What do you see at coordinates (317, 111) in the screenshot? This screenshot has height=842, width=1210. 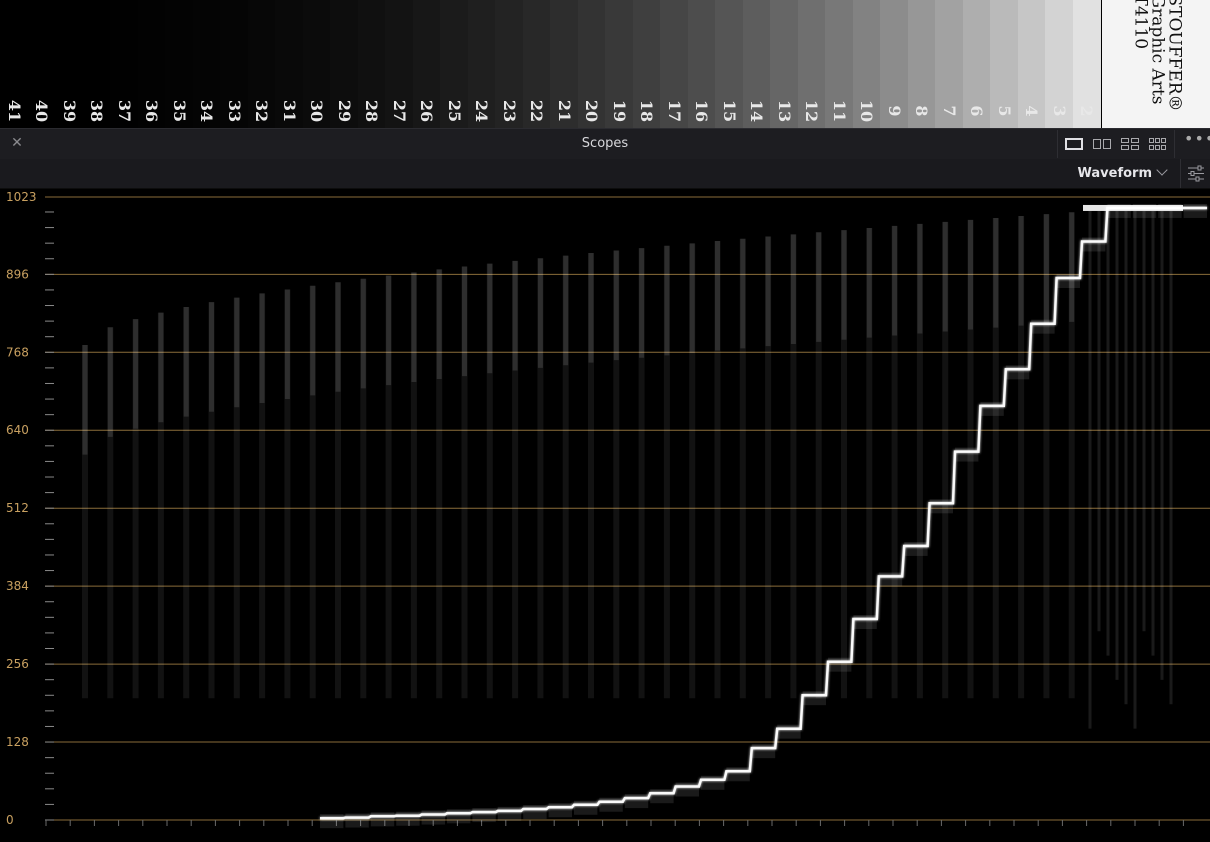 I see `wedge-step-number: 30` at bounding box center [317, 111].